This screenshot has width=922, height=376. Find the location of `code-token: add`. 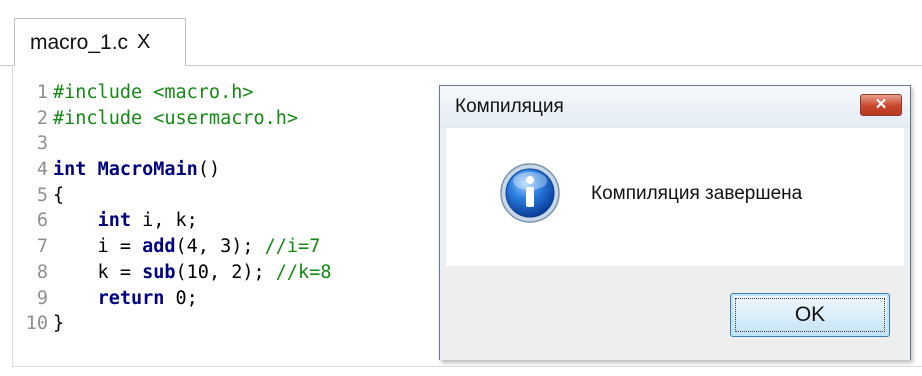

code-token: add is located at coordinates (159, 247).